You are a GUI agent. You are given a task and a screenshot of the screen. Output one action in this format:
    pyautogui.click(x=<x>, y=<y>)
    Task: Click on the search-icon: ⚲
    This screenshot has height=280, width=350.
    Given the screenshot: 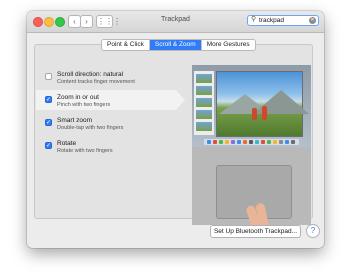 What is the action you would take?
    pyautogui.click(x=254, y=19)
    